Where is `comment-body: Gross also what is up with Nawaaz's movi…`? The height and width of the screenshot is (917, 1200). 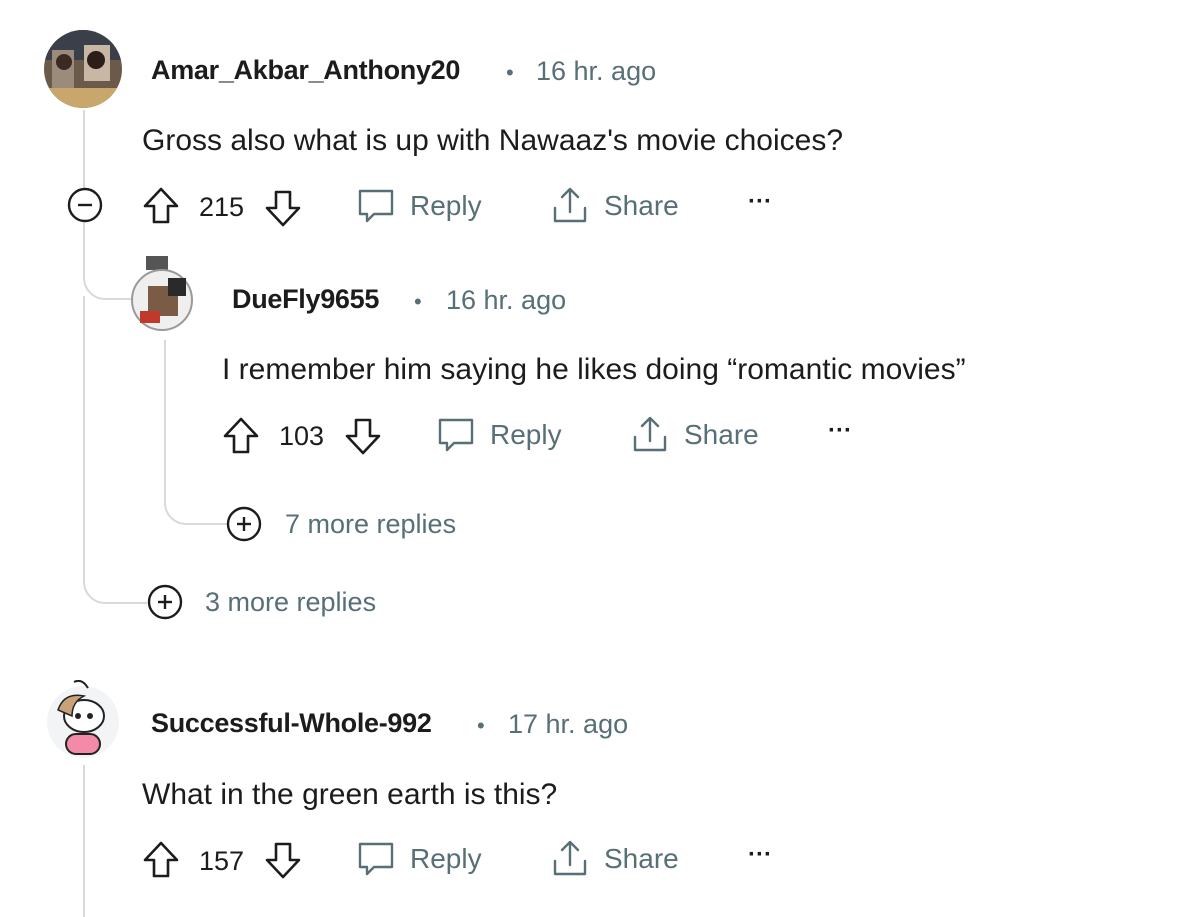 comment-body: Gross also what is up with Nawaaz's movi… is located at coordinates (493, 140).